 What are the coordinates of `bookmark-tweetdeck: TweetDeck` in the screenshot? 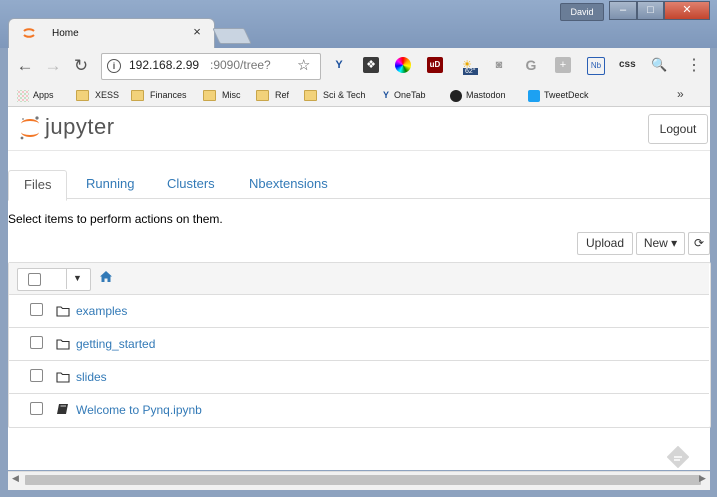 It's located at (558, 95).